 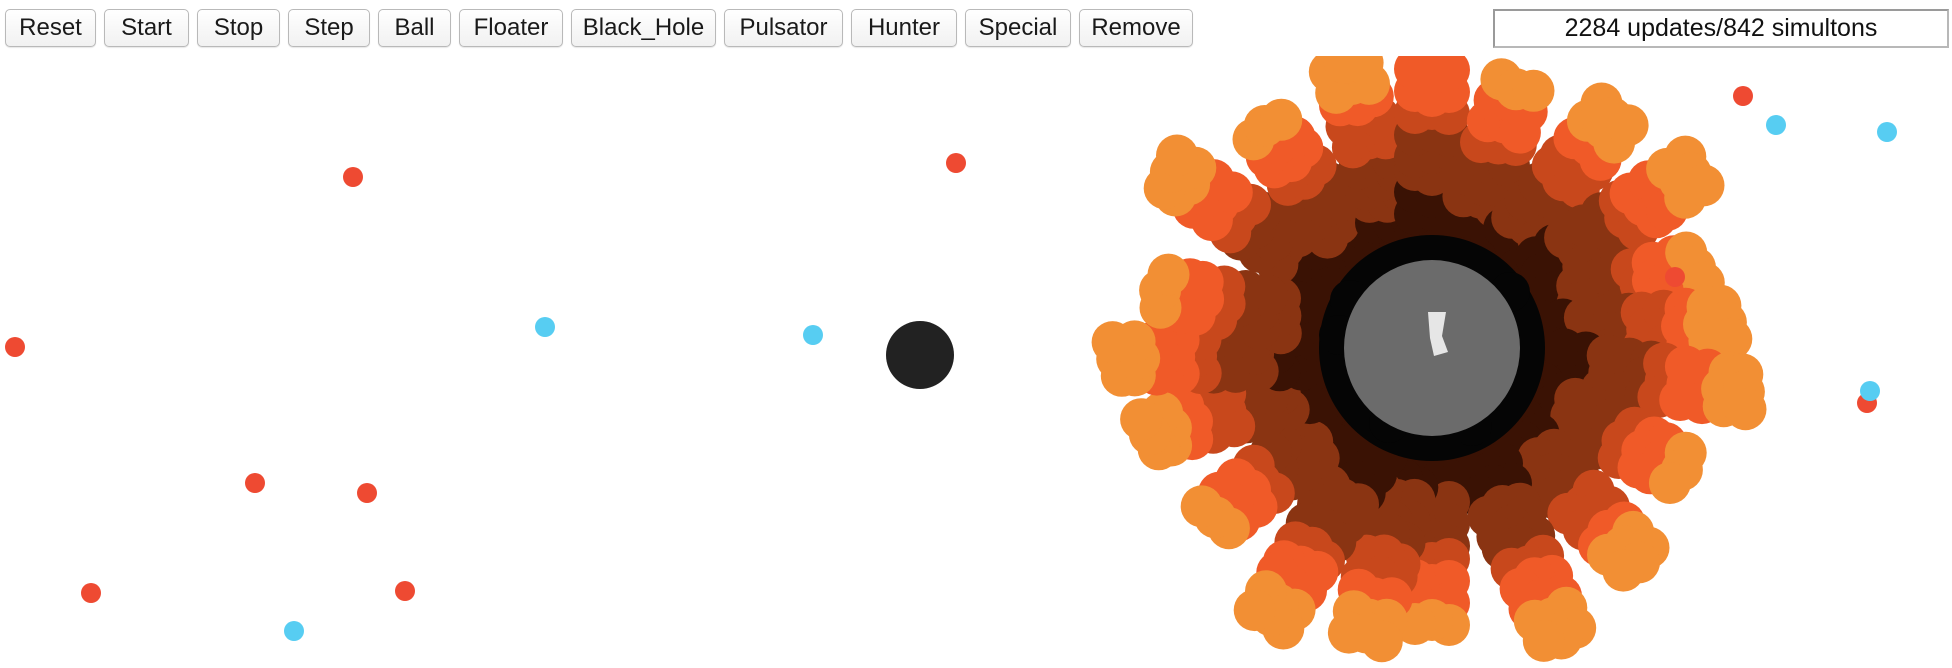 What do you see at coordinates (329, 28) in the screenshot?
I see `step-button: Step` at bounding box center [329, 28].